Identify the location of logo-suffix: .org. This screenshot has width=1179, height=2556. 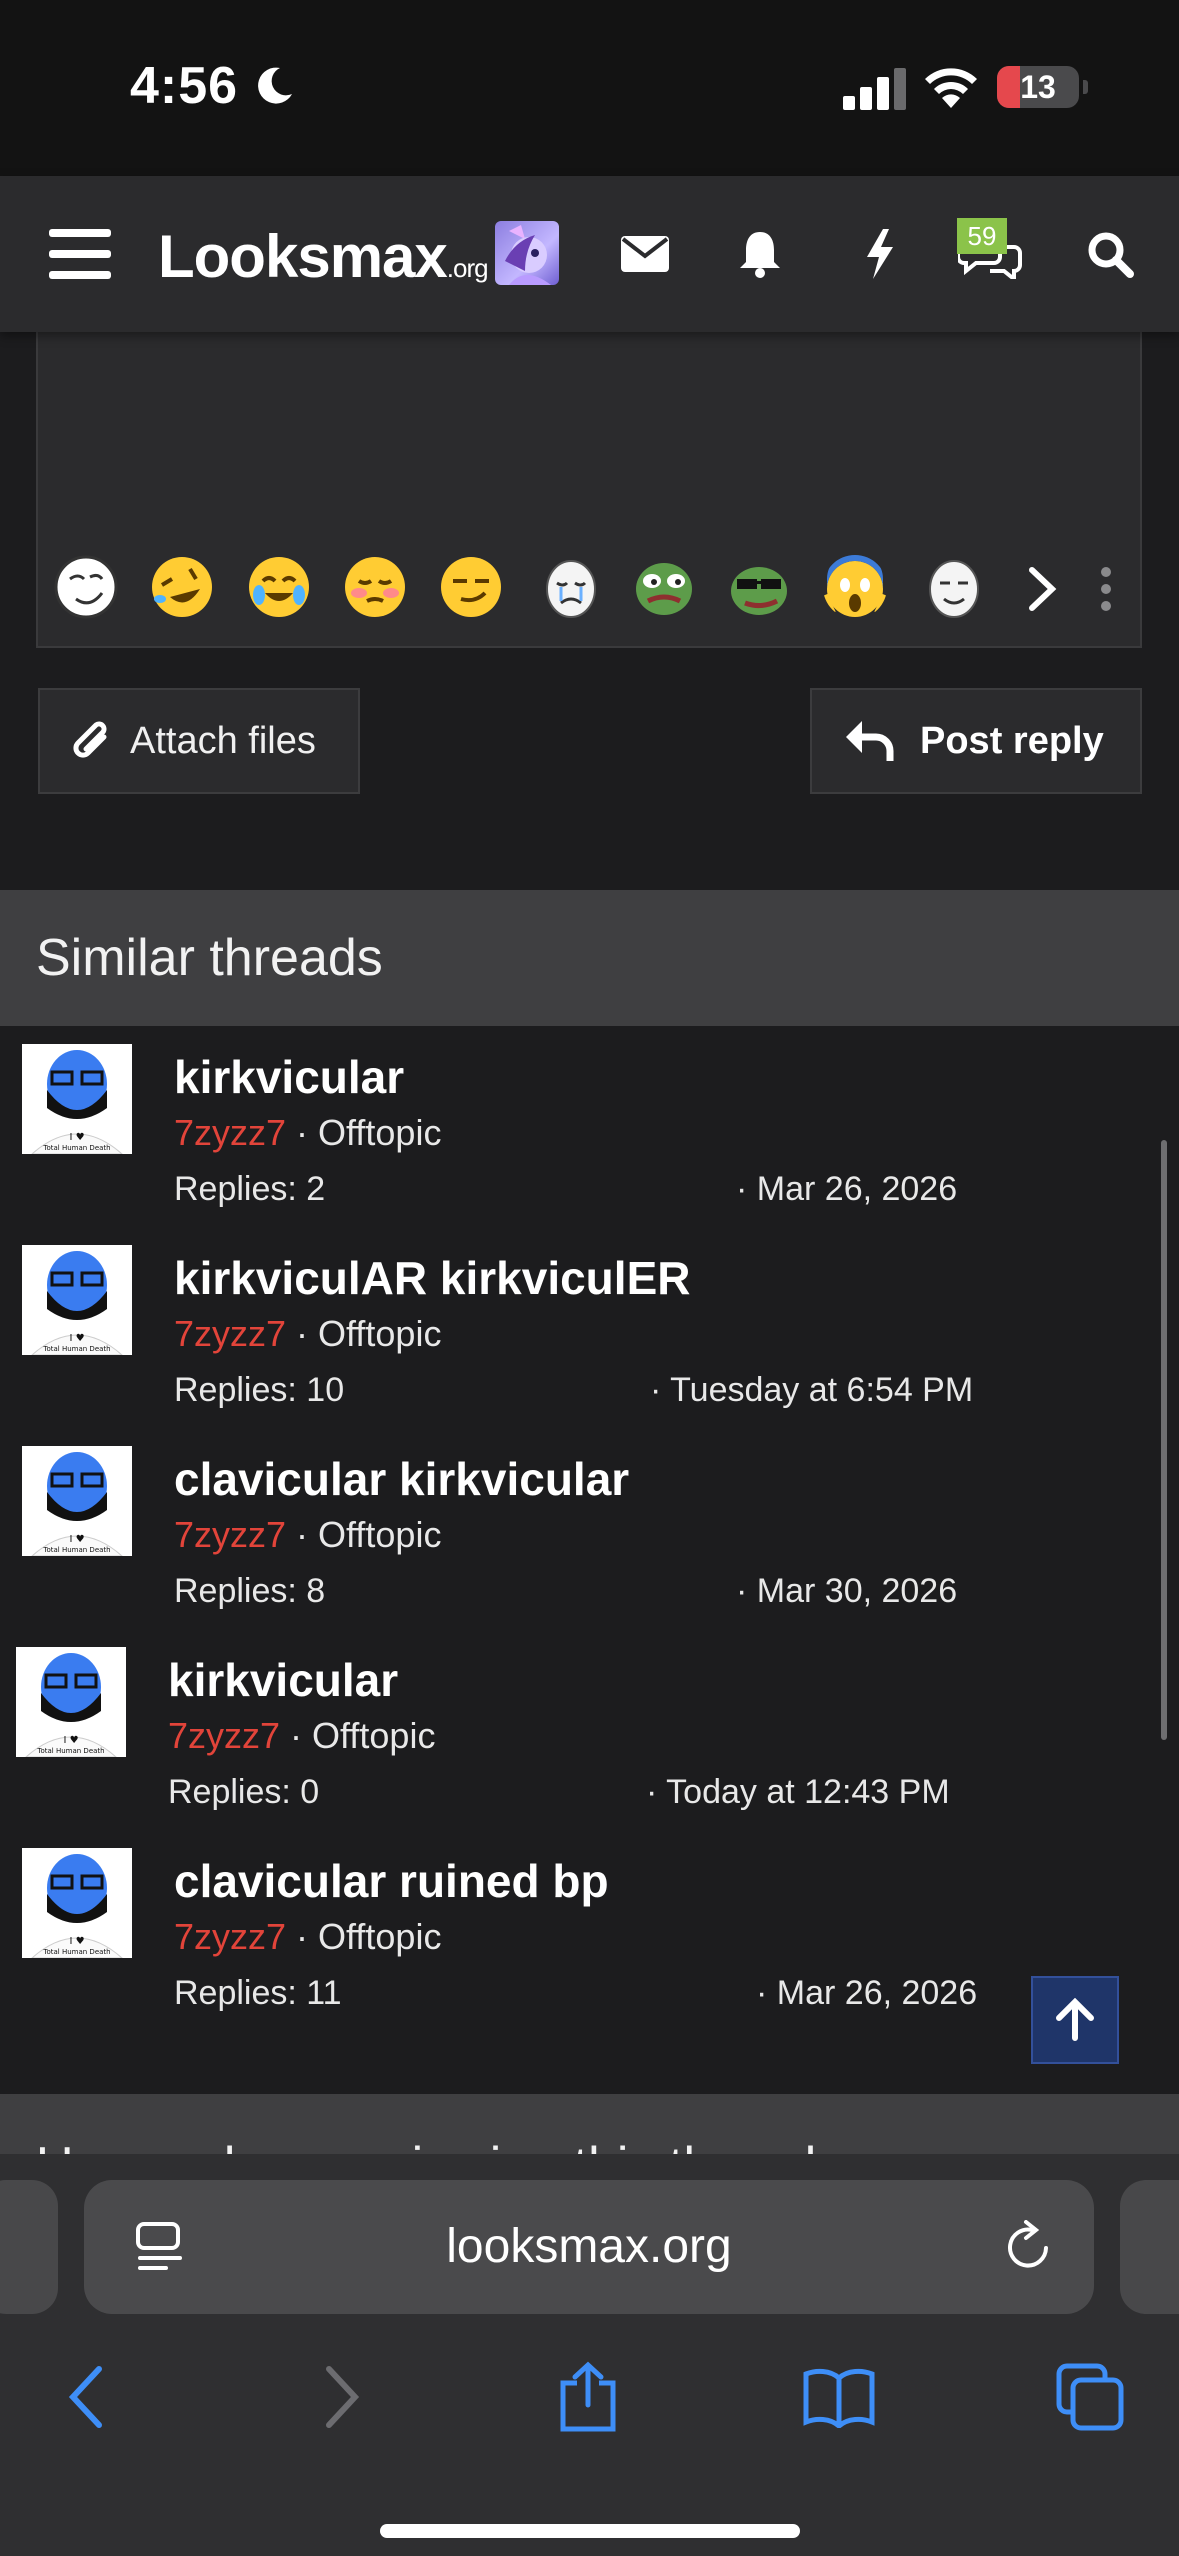
(467, 268).